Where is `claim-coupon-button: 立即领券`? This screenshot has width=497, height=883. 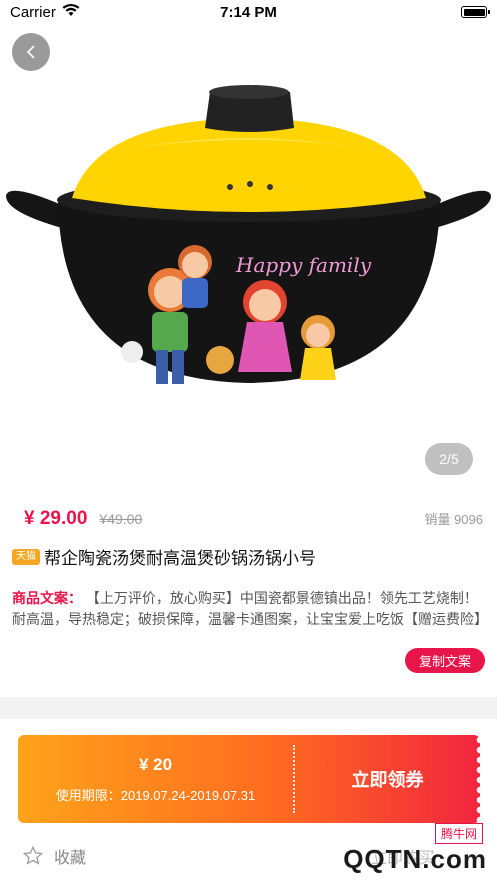 claim-coupon-button: 立即领券 is located at coordinates (387, 779).